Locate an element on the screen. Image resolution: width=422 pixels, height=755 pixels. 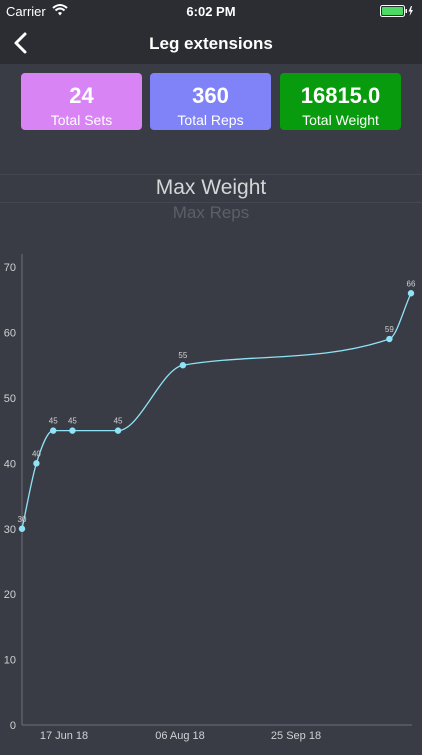
y-tick-label: 30 is located at coordinates (10, 530).